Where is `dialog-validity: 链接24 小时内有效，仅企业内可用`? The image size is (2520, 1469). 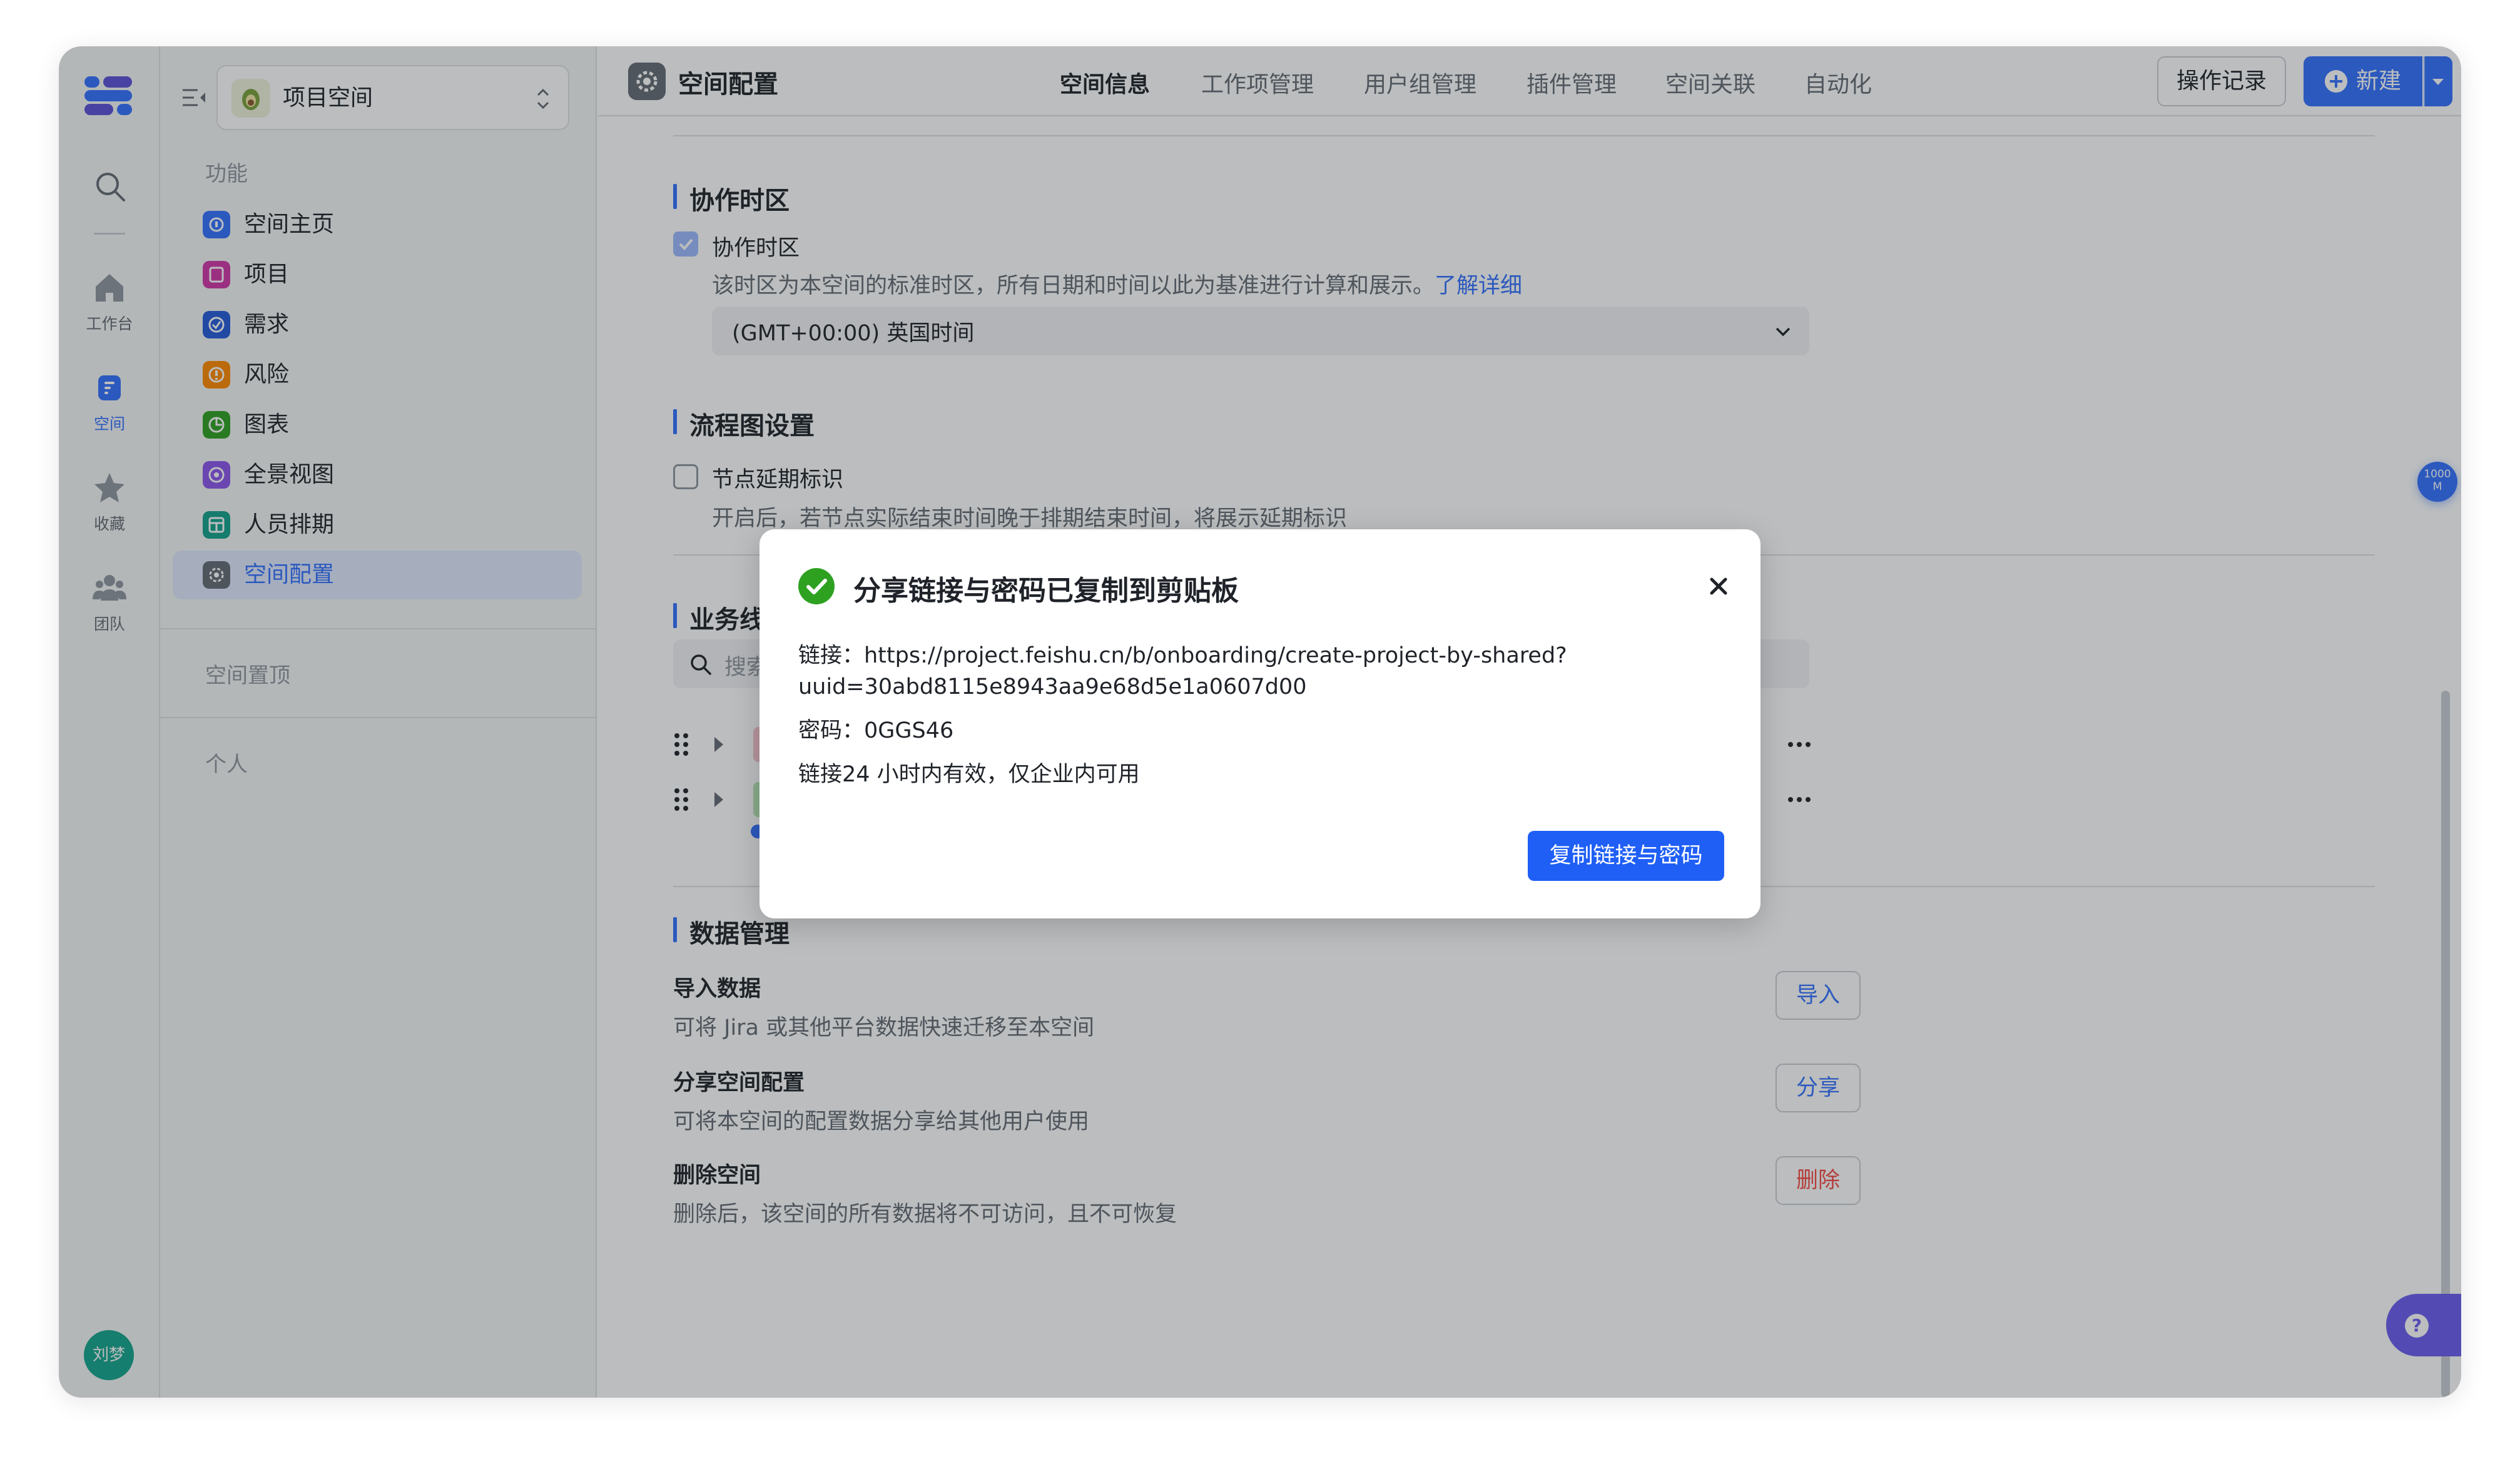 dialog-validity: 链接24 小时内有效，仅企业内可用 is located at coordinates (969, 774).